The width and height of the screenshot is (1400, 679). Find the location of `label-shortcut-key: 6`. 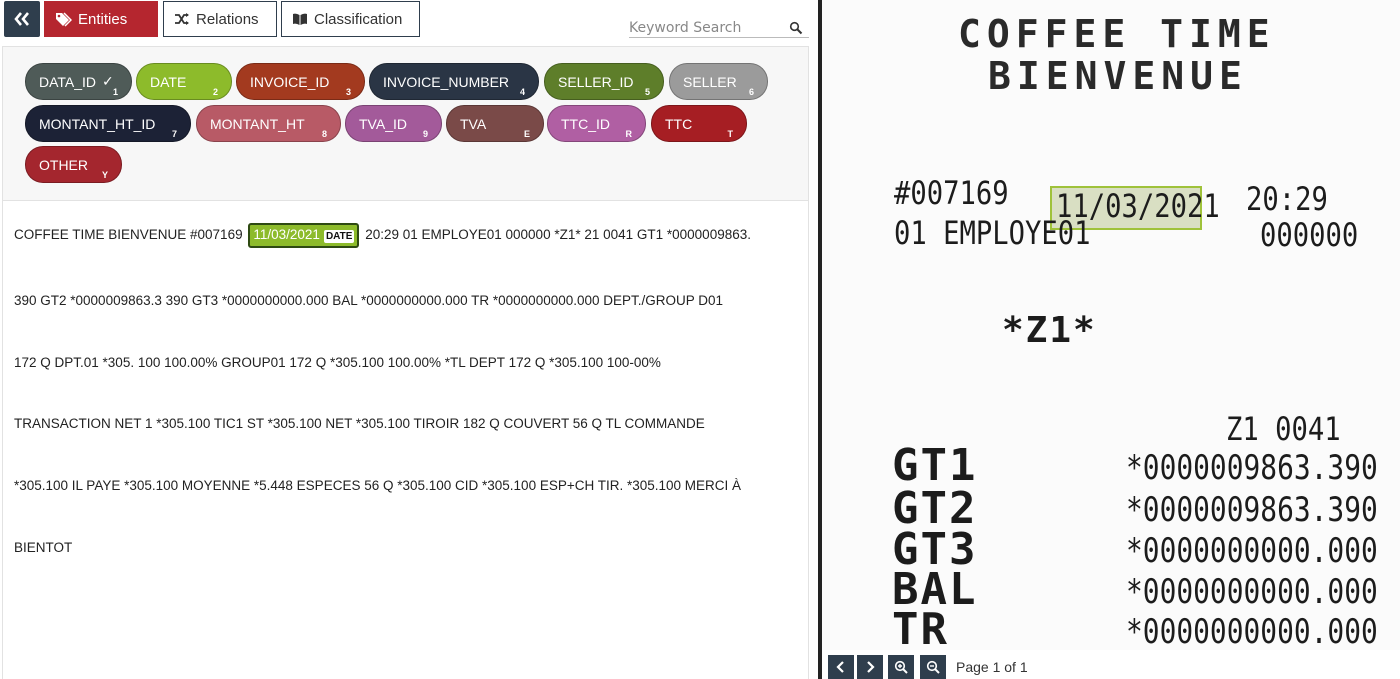

label-shortcut-key: 6 is located at coordinates (751, 92).